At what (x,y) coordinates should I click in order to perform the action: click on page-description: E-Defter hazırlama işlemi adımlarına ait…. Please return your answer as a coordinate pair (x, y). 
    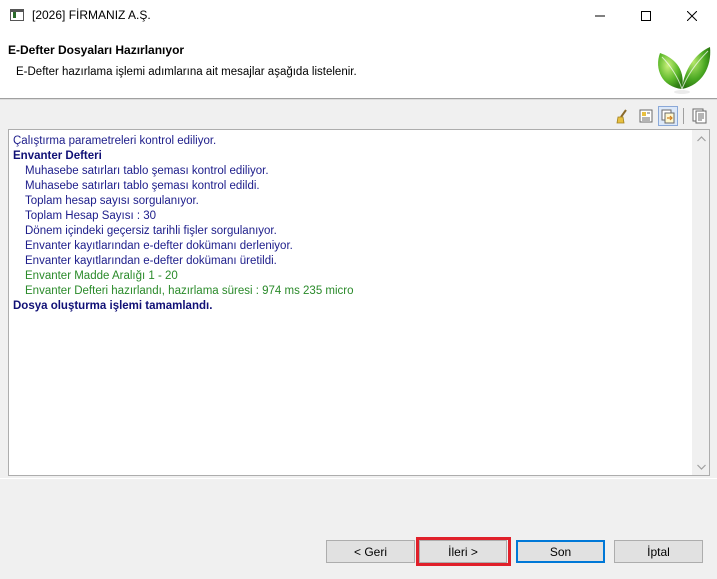
    Looking at the image, I should click on (186, 72).